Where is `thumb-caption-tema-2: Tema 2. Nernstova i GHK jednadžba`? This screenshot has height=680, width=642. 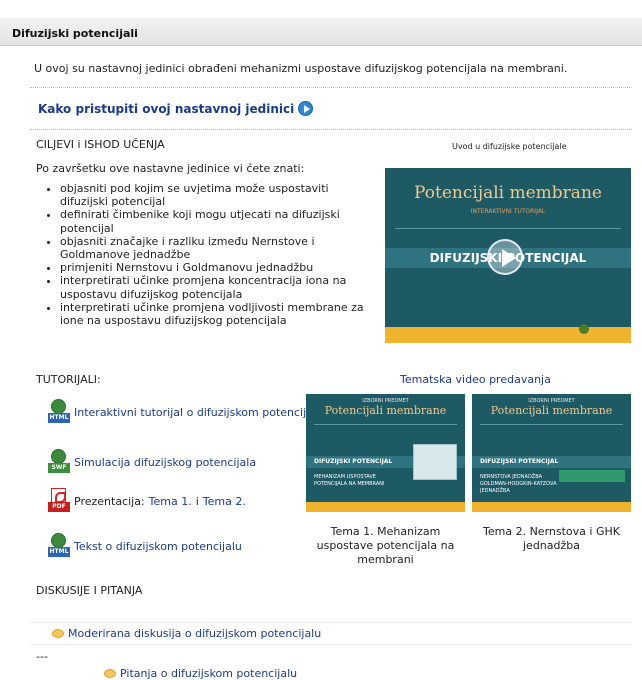
thumb-caption-tema-2: Tema 2. Nernstova i GHK jednadžba is located at coordinates (551, 539).